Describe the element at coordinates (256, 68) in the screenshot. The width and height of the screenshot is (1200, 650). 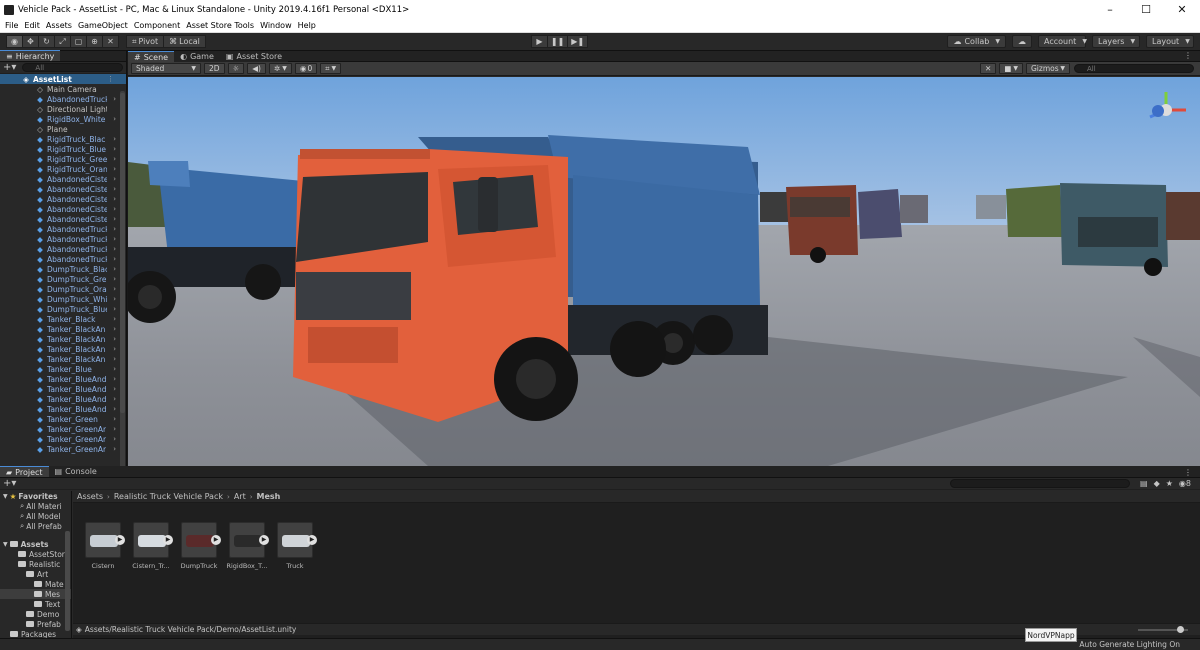
I see `audio-toggle: ◀)` at that location.